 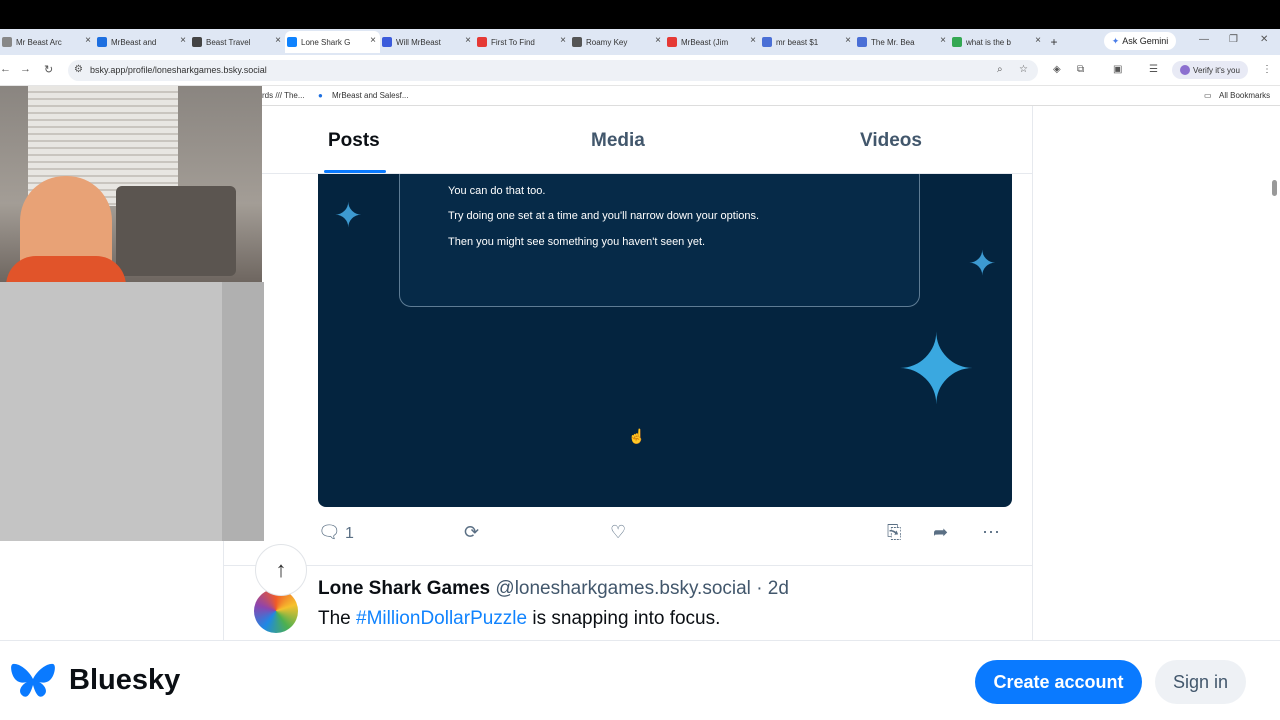 I want to click on browser-tab: Mr Beast Arc ×, so click(x=47, y=42).